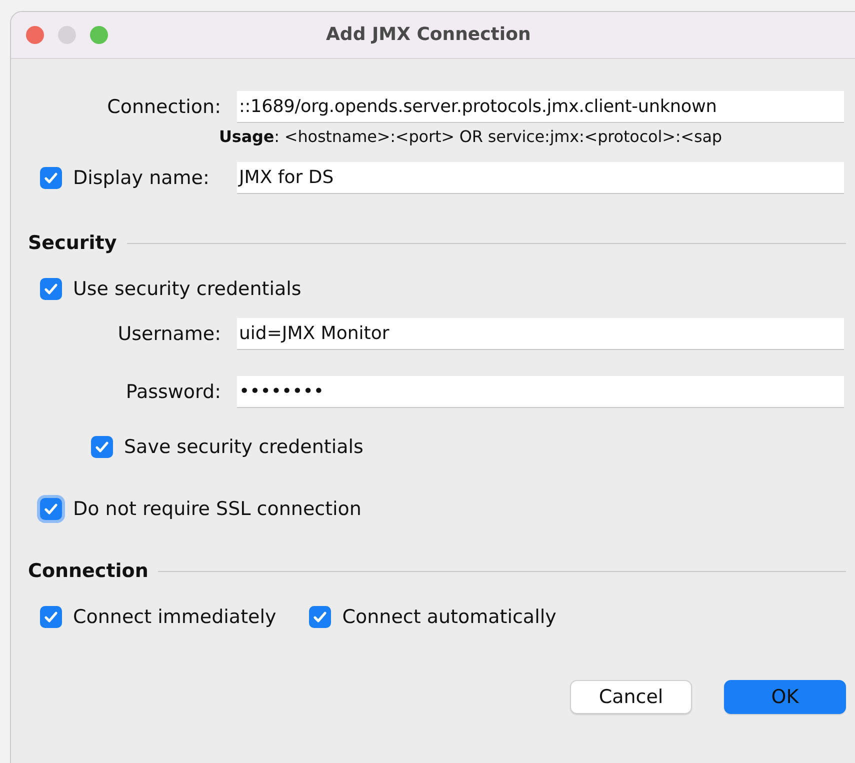 This screenshot has height=763, width=855. I want to click on field-label: Display name:, so click(141, 178).